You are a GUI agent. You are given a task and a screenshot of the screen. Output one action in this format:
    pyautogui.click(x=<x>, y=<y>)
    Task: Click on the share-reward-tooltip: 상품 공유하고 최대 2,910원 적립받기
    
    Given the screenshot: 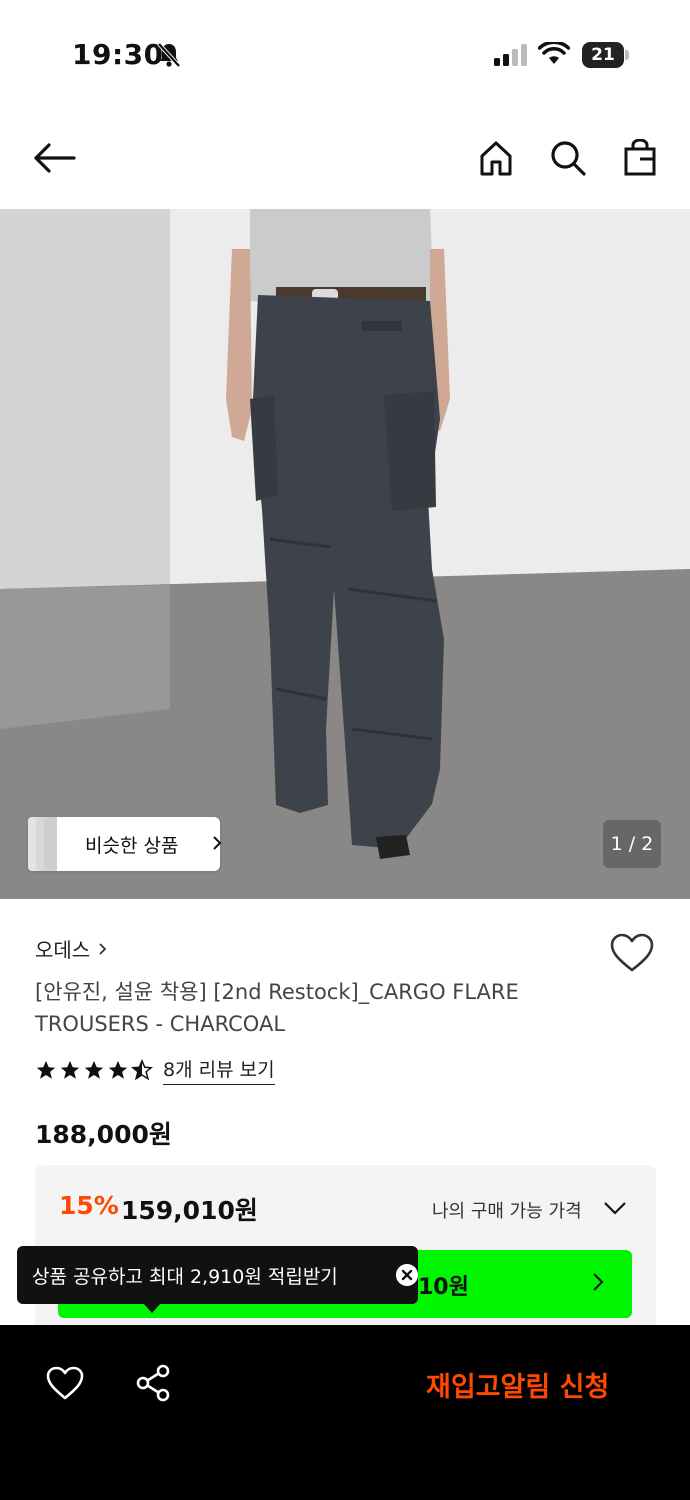 What is the action you would take?
    pyautogui.click(x=217, y=1279)
    